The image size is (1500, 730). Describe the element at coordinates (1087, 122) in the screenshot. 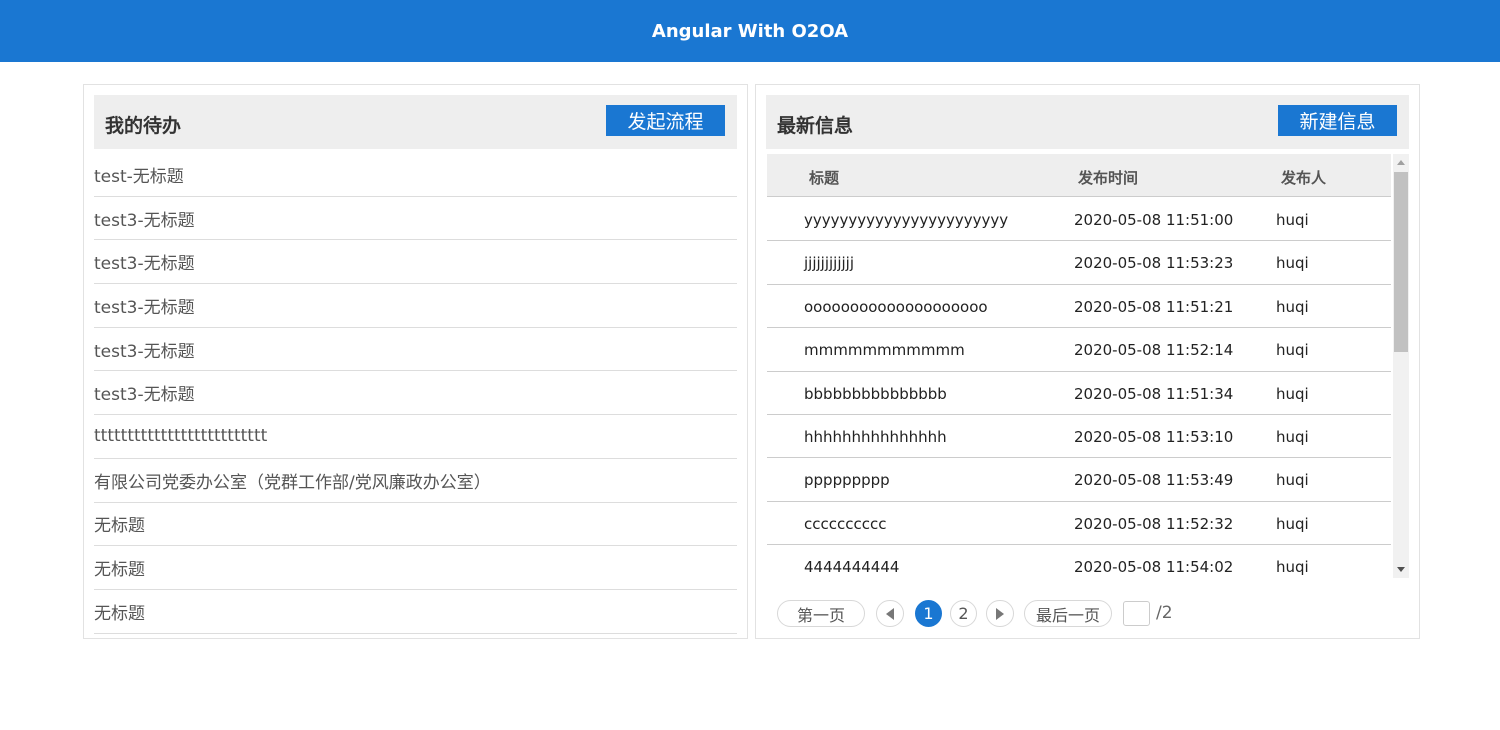

I see `news-panel-header: 最新信息 新建信息` at that location.